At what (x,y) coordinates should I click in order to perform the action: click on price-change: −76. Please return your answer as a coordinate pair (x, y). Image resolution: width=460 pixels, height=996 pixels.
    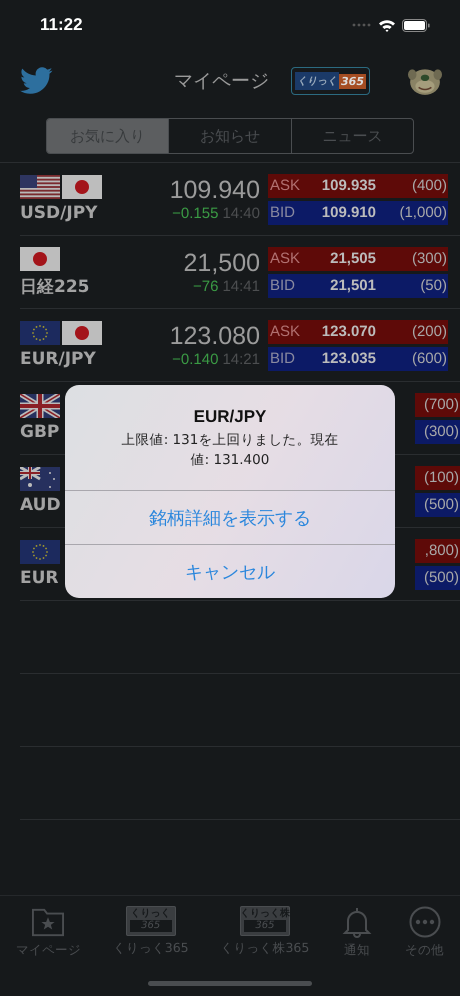
    Looking at the image, I should click on (205, 286).